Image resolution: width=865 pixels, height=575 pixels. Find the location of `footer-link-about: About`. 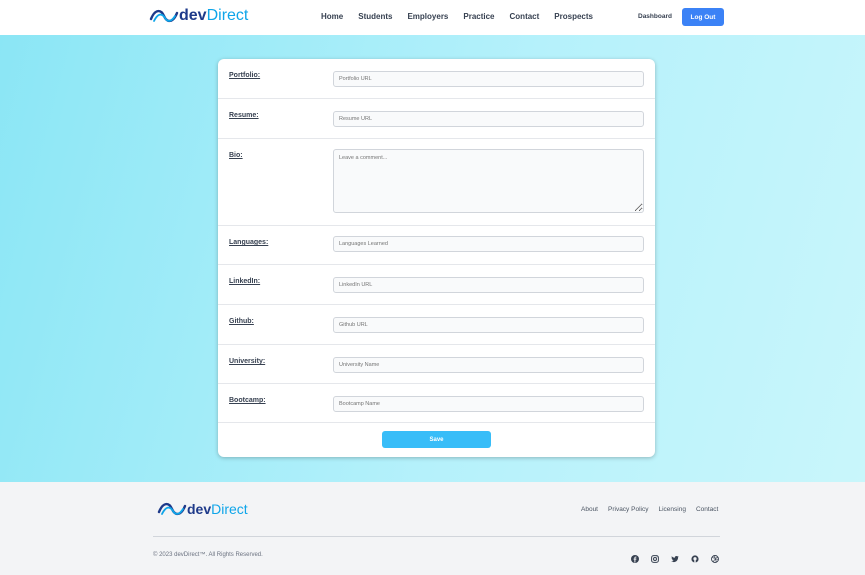

footer-link-about: About is located at coordinates (589, 509).